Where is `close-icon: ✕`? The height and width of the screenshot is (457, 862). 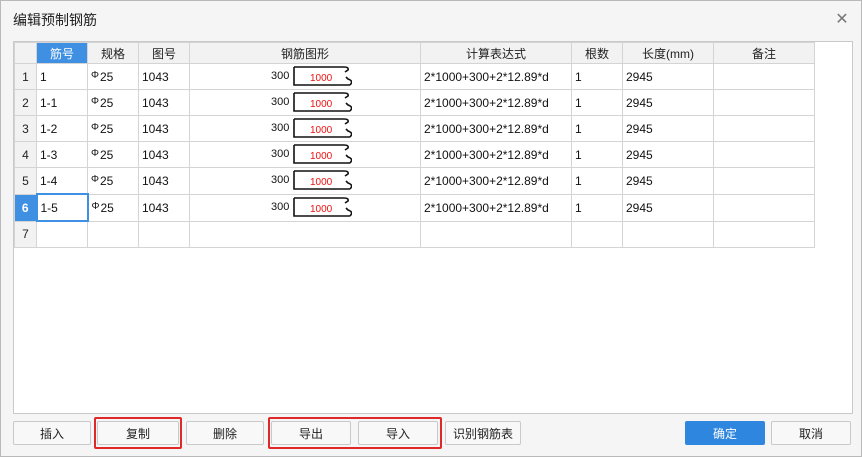 close-icon: ✕ is located at coordinates (842, 19).